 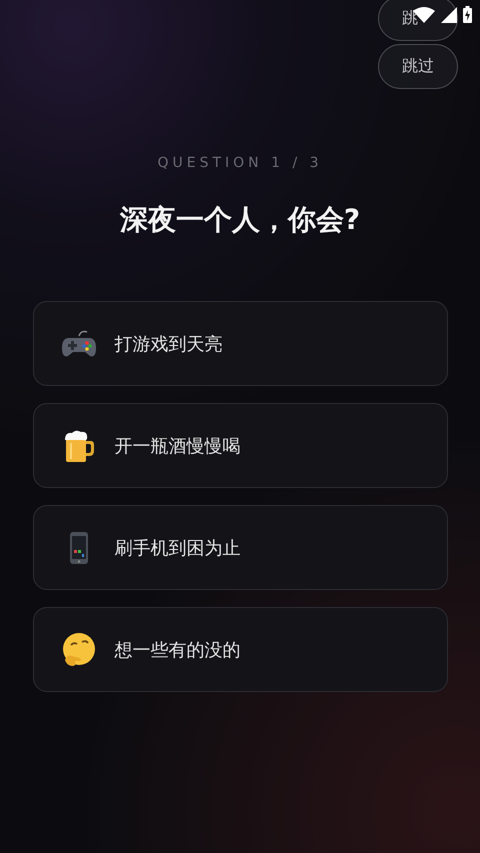 I want to click on question-counter: QUESTION 1 / 3, so click(x=240, y=163).